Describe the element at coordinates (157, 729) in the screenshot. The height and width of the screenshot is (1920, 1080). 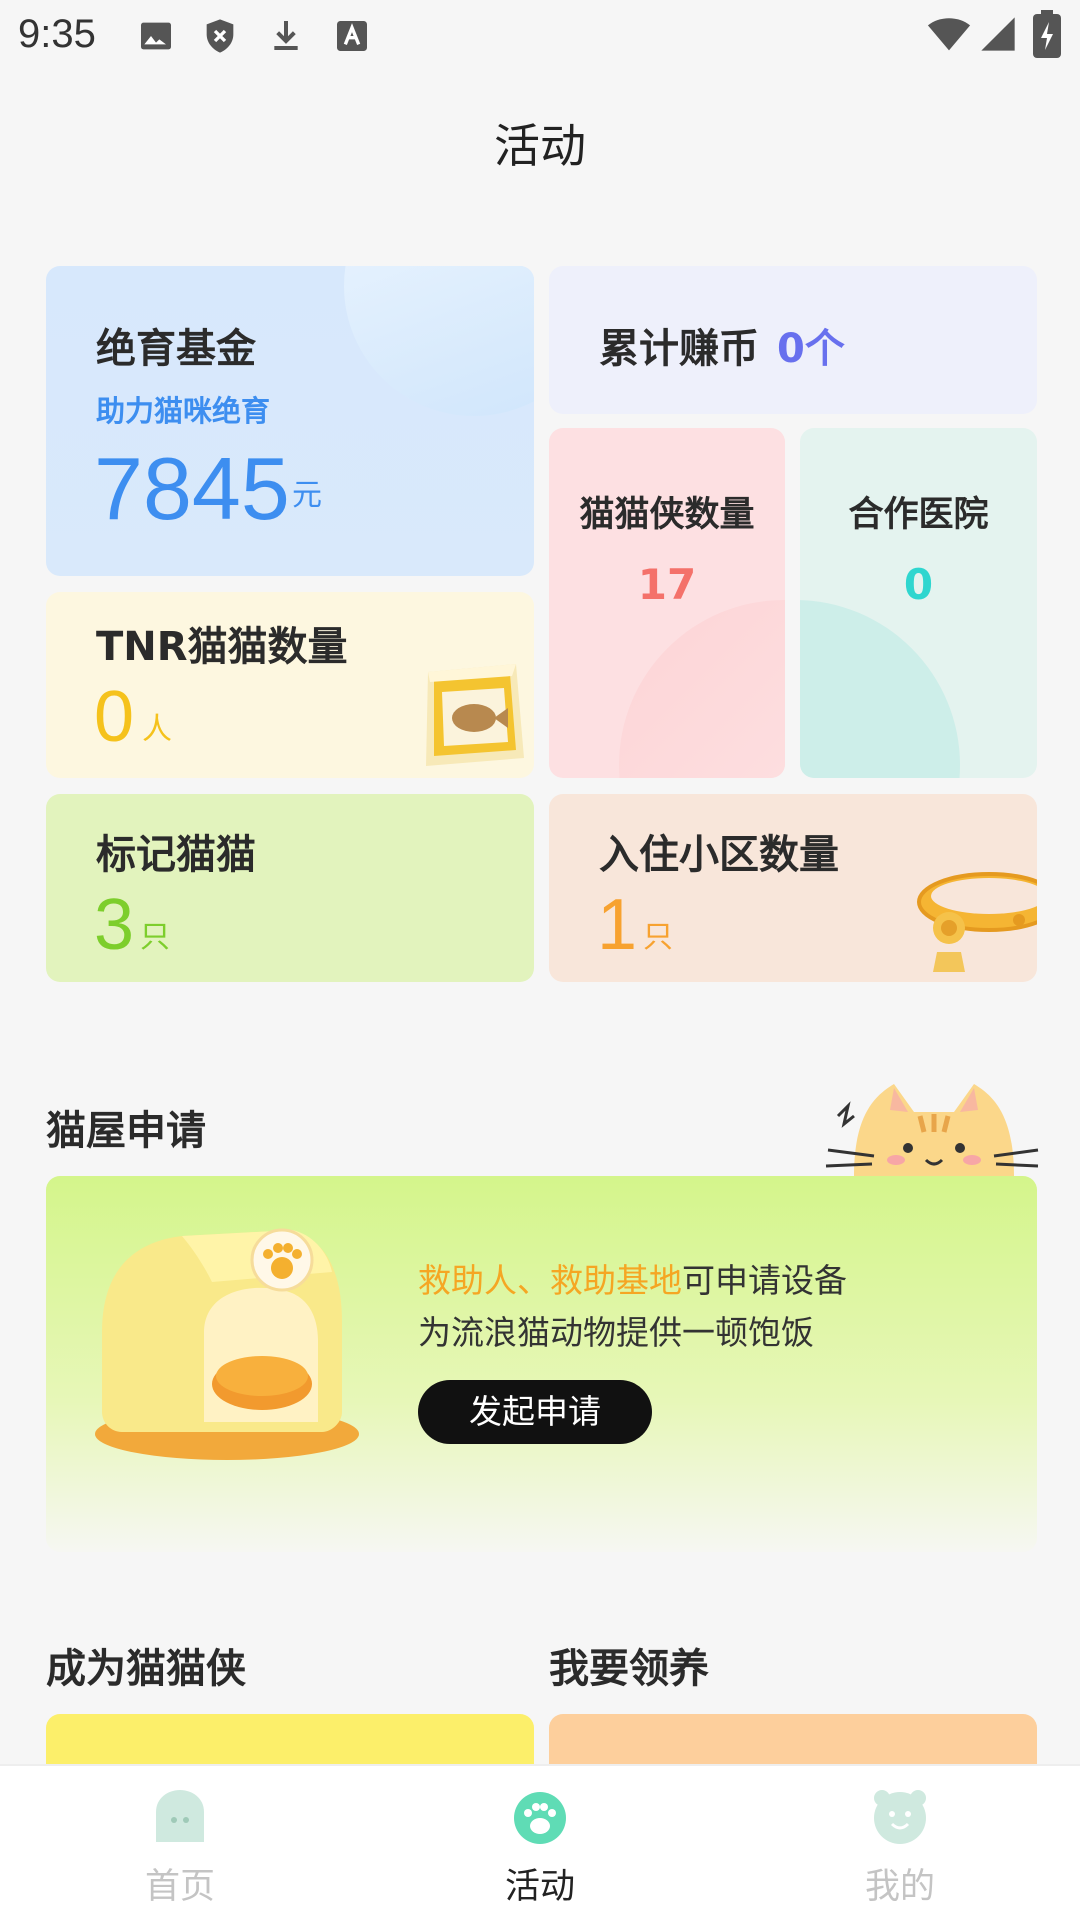
I see `tnr-unit: 人` at that location.